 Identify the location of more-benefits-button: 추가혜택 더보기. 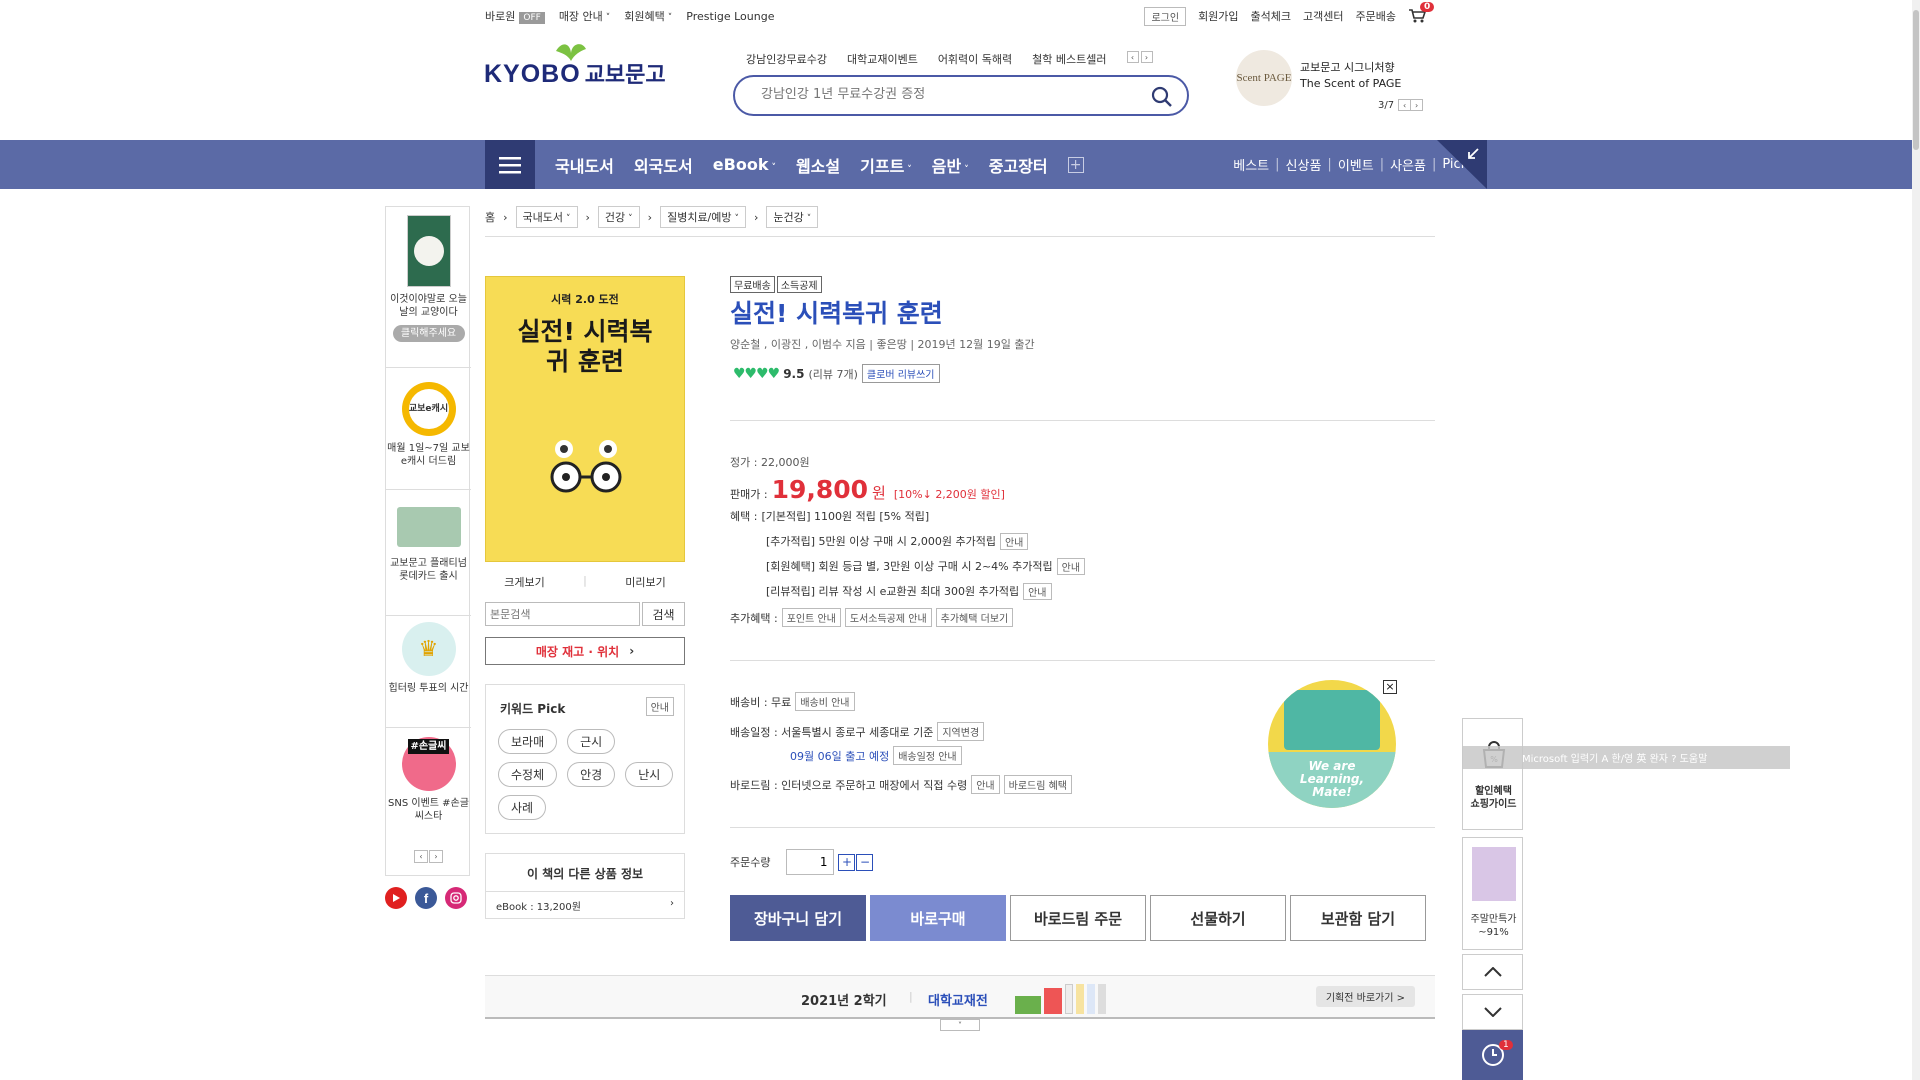
(974, 617).